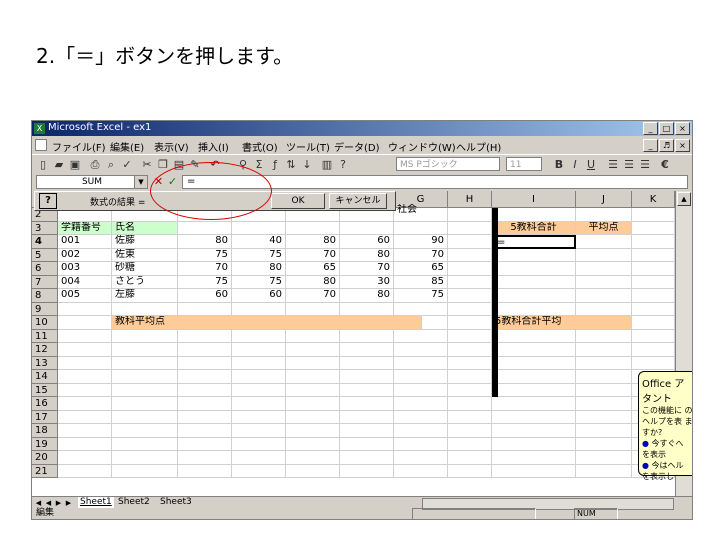  Describe the element at coordinates (127, 146) in the screenshot. I see `menu-edit: 編集(E)` at that location.